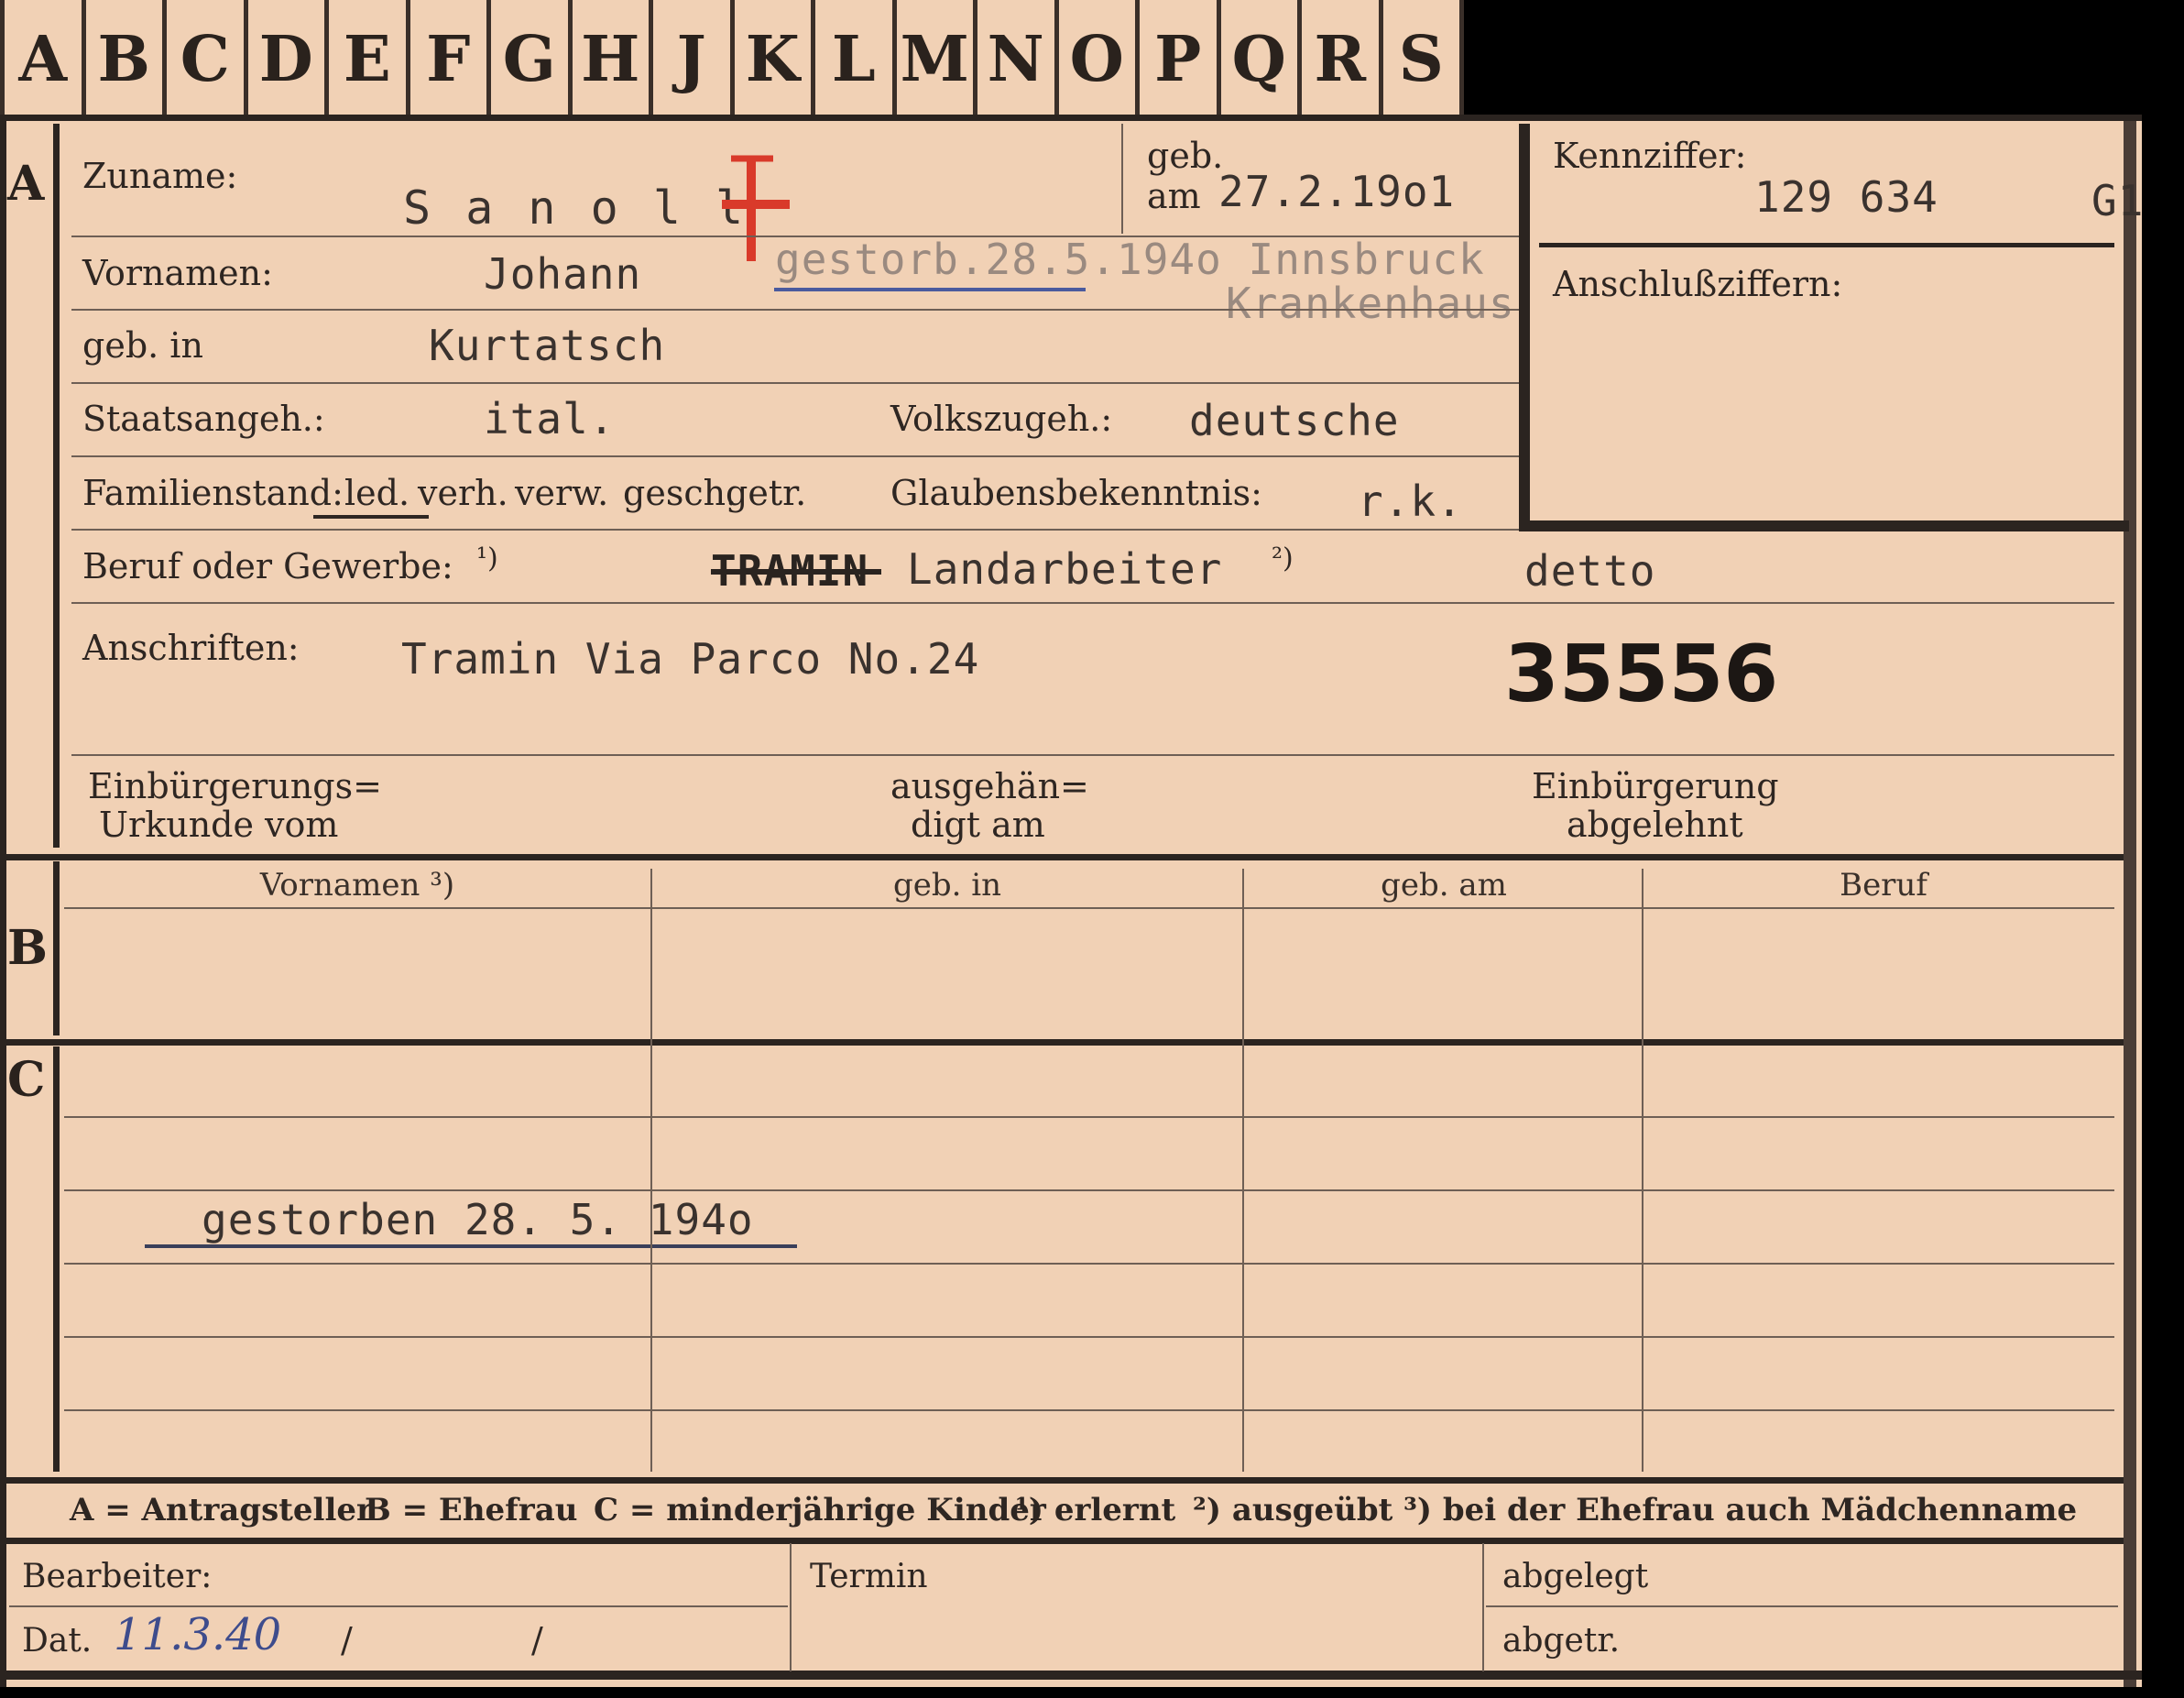 This screenshot has width=2184, height=1698. Describe the element at coordinates (989, 786) in the screenshot. I see `handed-out-label-1: ausgehän=` at that location.